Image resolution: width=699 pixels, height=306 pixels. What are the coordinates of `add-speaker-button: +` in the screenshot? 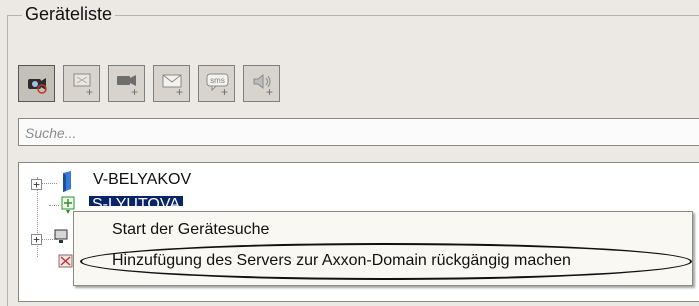 It's located at (261, 83).